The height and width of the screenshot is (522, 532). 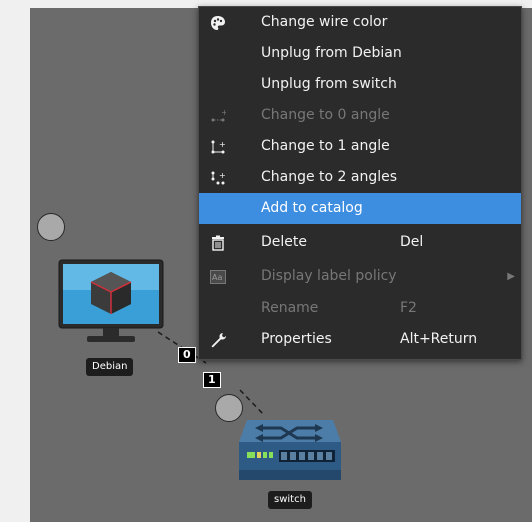 What do you see at coordinates (408, 308) in the screenshot?
I see `menu-item-shortcut: F2` at bounding box center [408, 308].